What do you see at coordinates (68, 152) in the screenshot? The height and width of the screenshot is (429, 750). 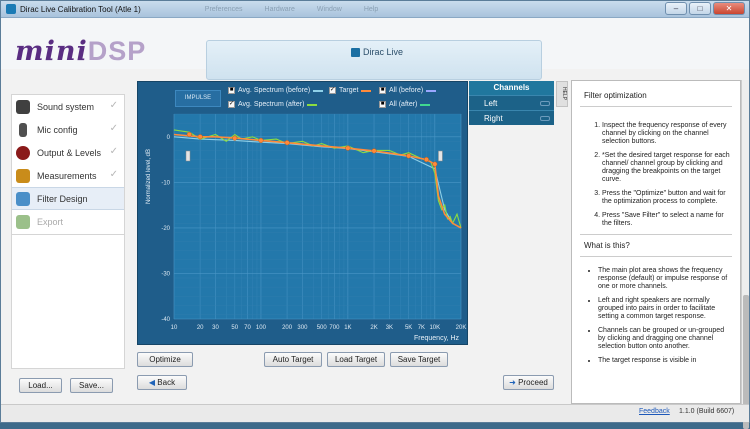 I see `sidebar-item-output-levels: Output & Levels ✓` at bounding box center [68, 152].